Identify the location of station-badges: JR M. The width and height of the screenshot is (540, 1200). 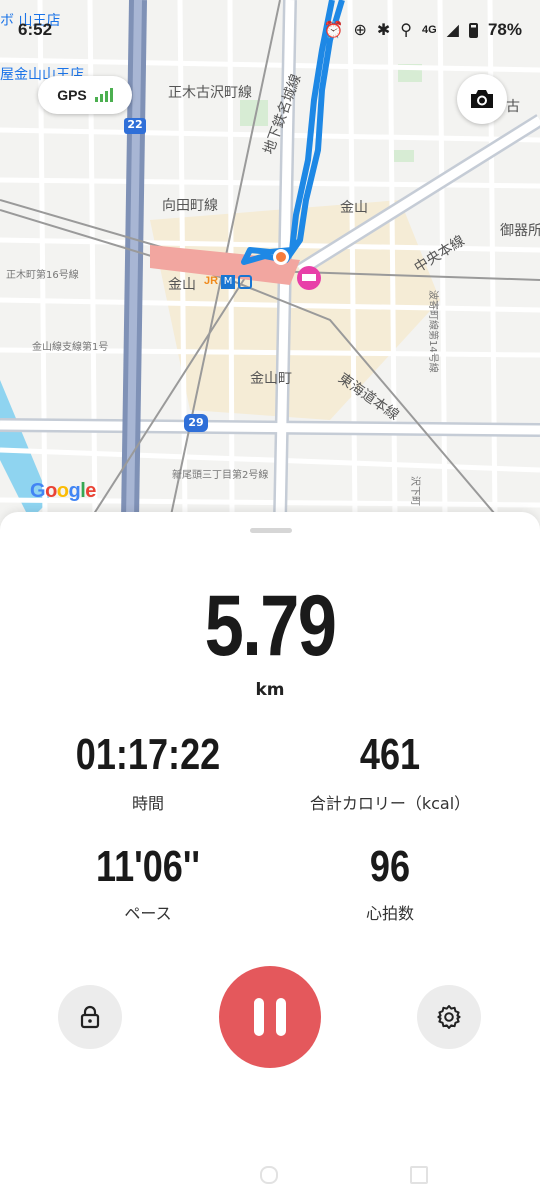
(228, 282).